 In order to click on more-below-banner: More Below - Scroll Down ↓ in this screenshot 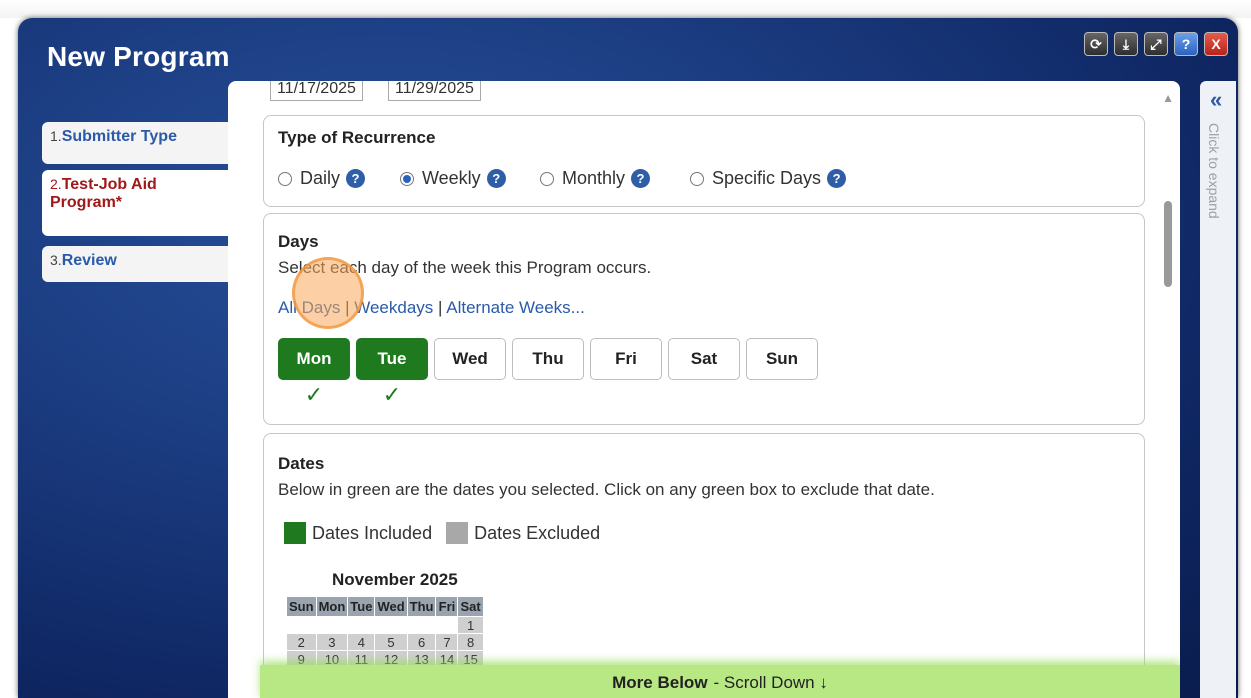, I will do `click(720, 681)`.